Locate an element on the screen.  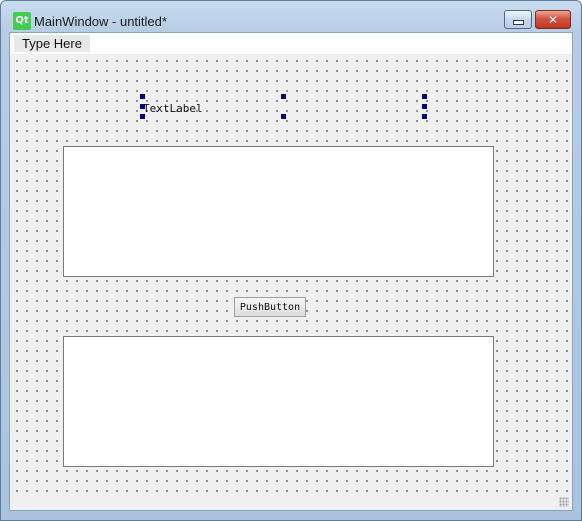
close-button: ✕ is located at coordinates (553, 19).